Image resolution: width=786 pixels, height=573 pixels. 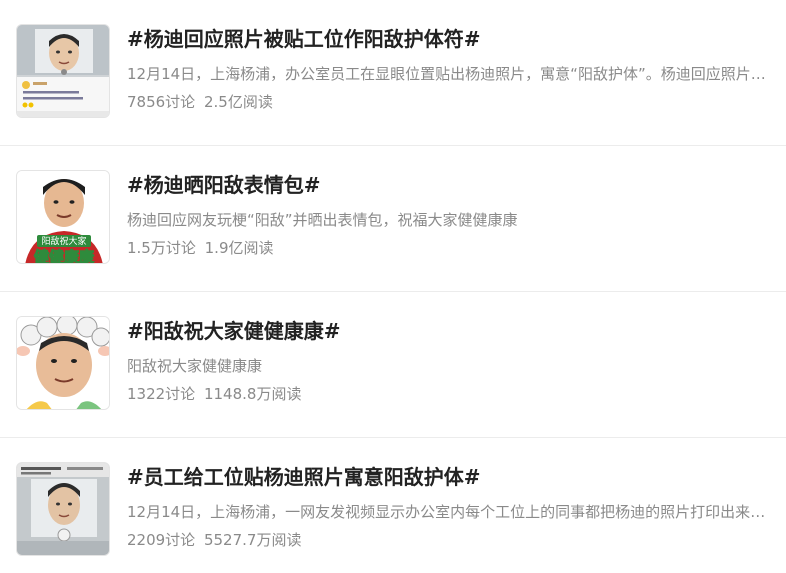 I want to click on discussion-count: 1322讨论, so click(x=161, y=394).